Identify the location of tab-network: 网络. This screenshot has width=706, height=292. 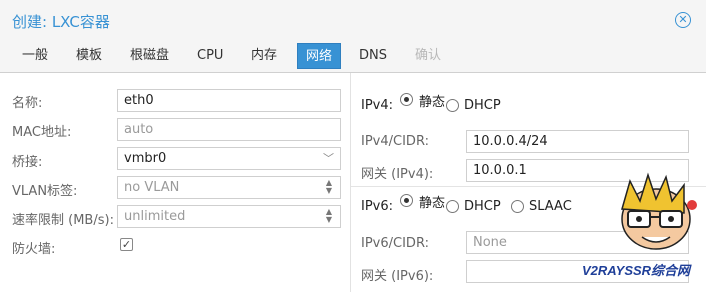
(319, 56).